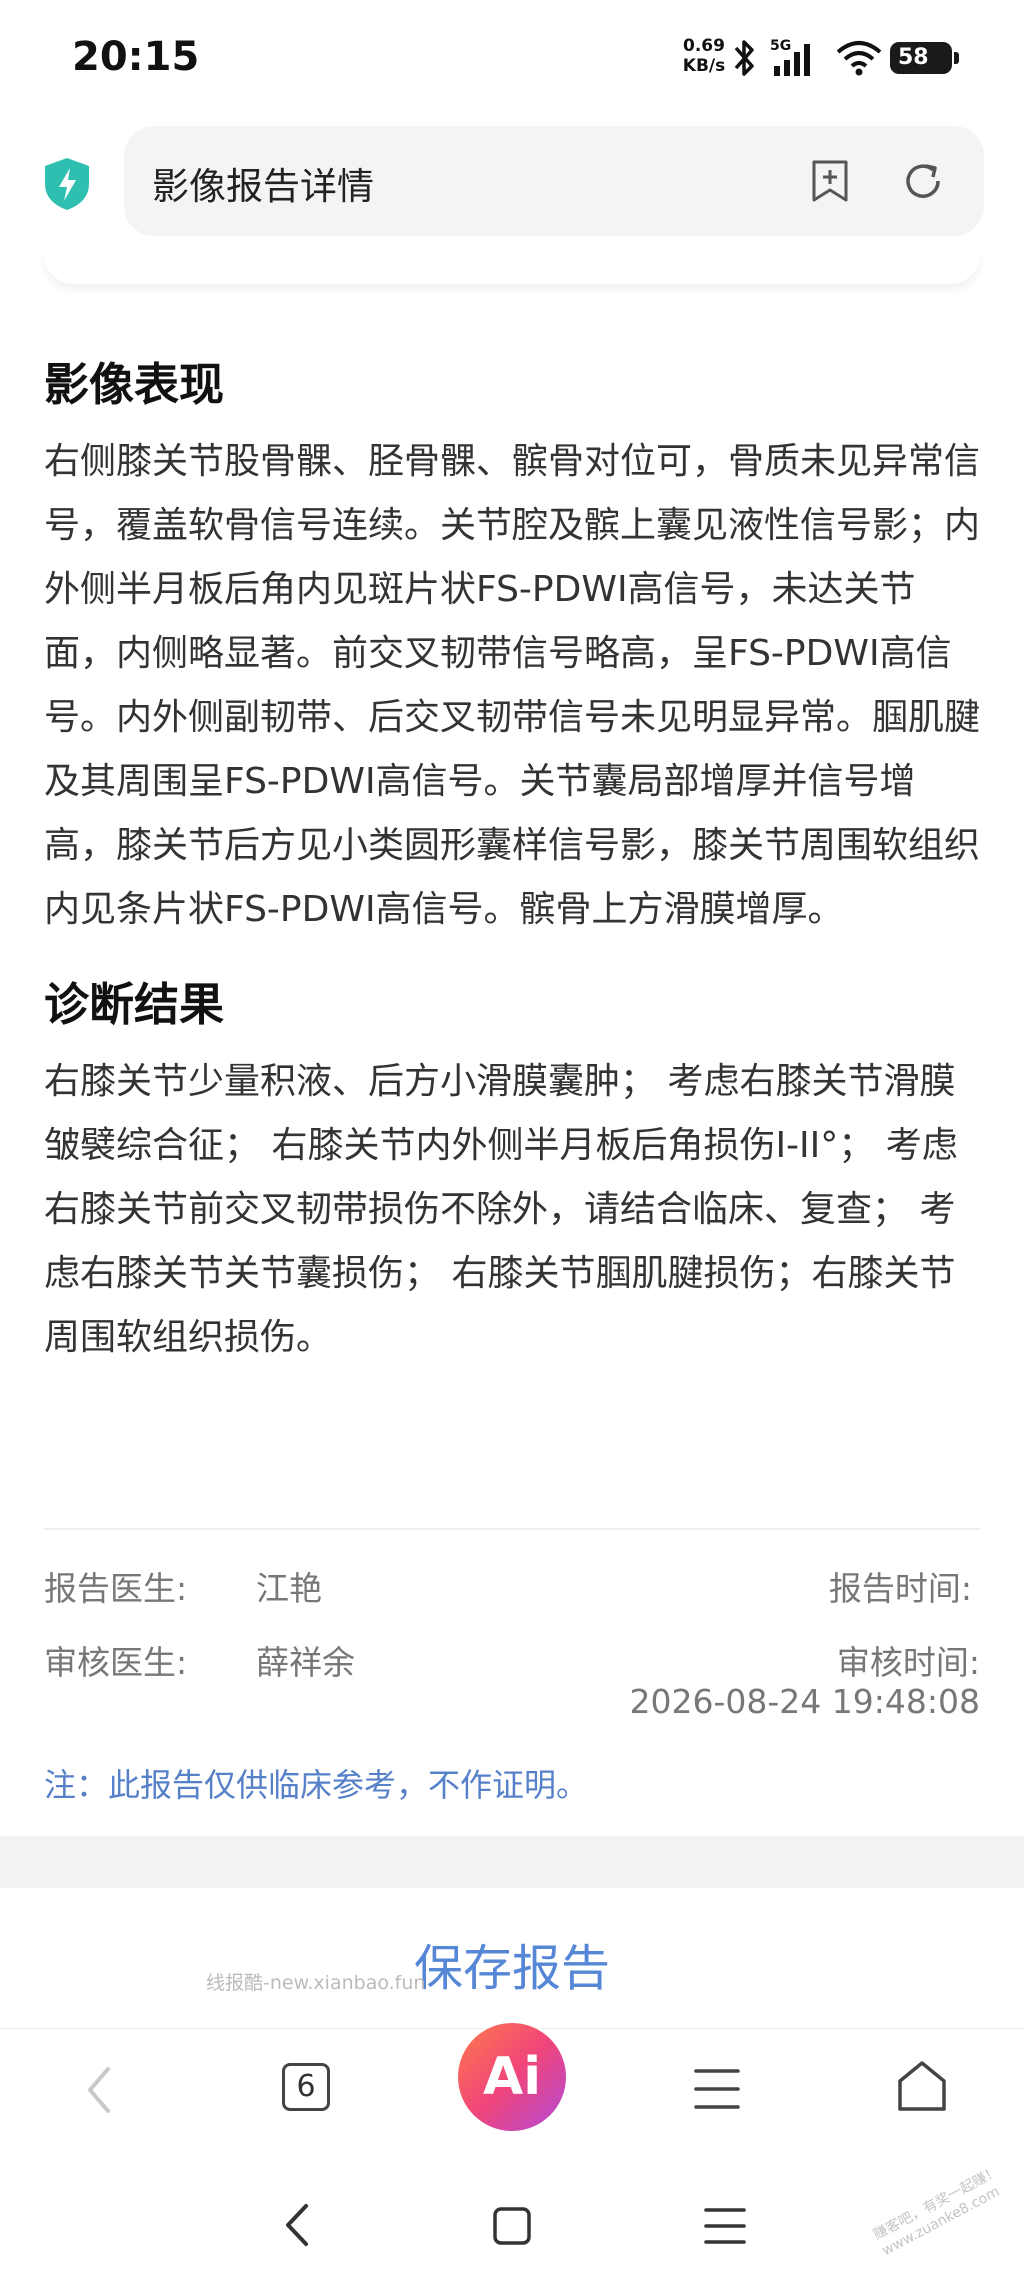  I want to click on divider, so click(512, 1529).